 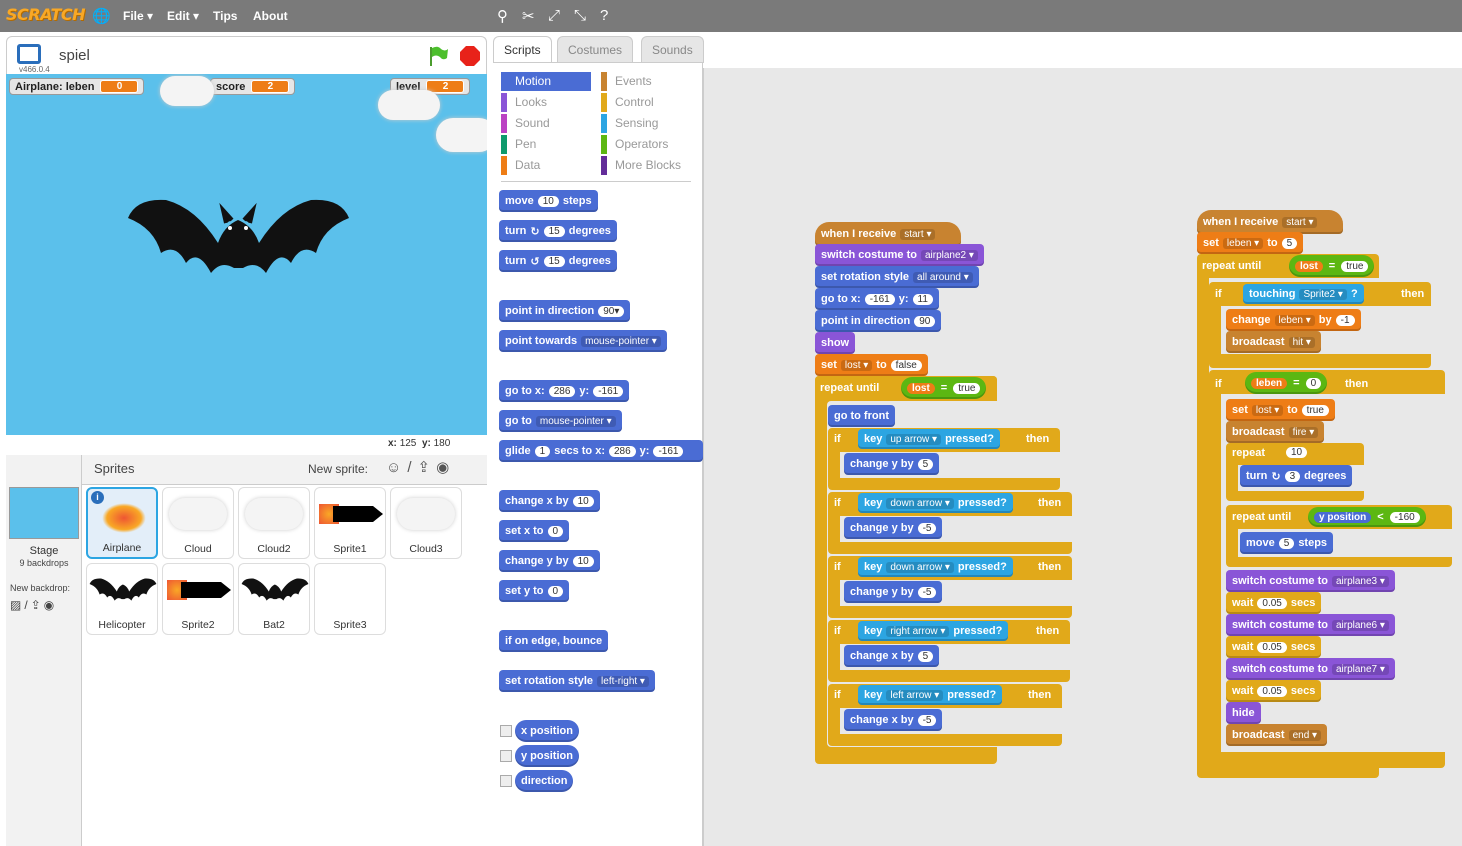 What do you see at coordinates (1243, 713) in the screenshot?
I see `block-hide: hide` at bounding box center [1243, 713].